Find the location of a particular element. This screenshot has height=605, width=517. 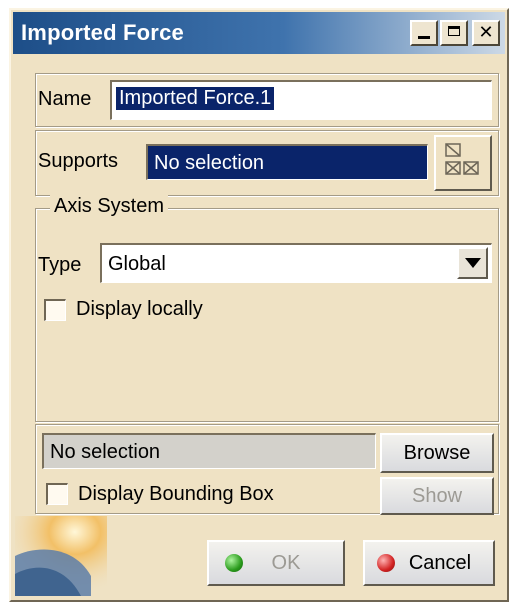

minimize-button is located at coordinates (424, 33).